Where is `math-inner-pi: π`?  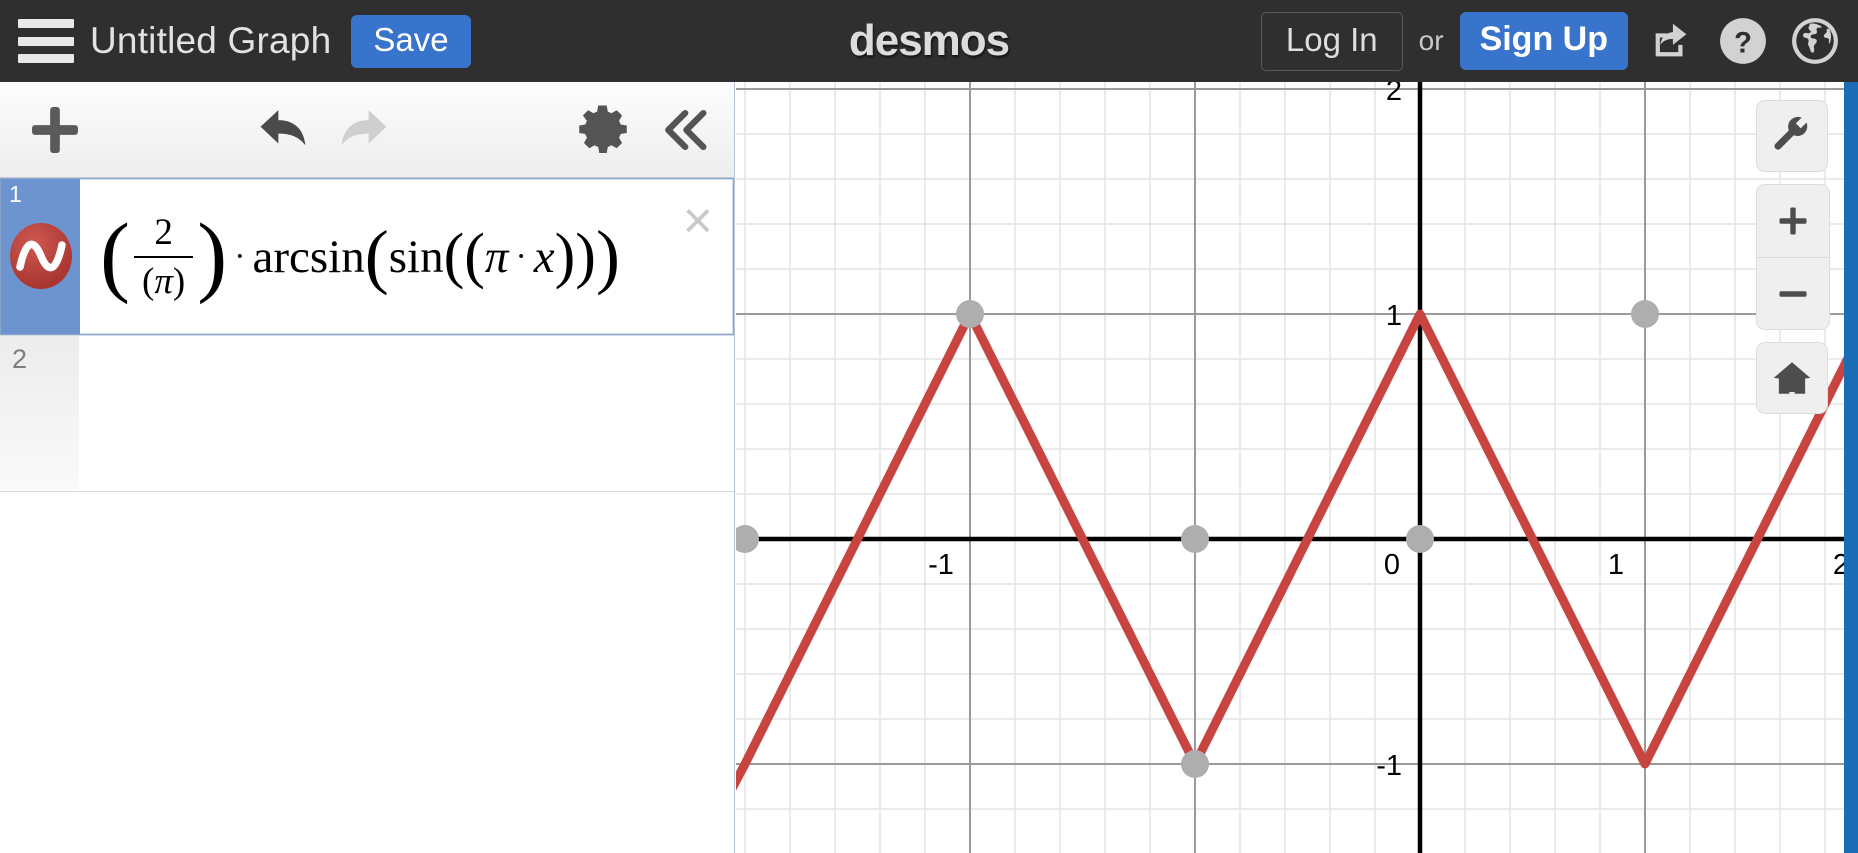
math-inner-pi: π is located at coordinates (496, 256).